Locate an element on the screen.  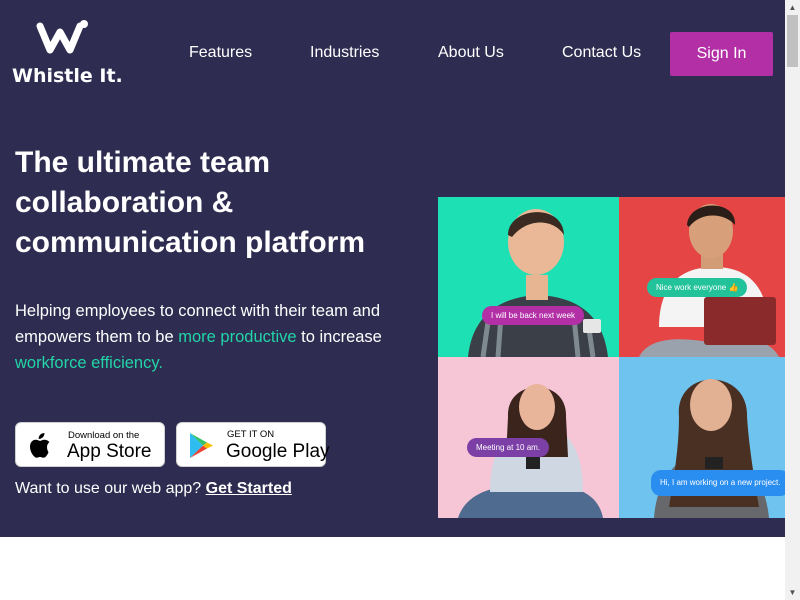
sign-in-button: Sign In is located at coordinates (721, 54).